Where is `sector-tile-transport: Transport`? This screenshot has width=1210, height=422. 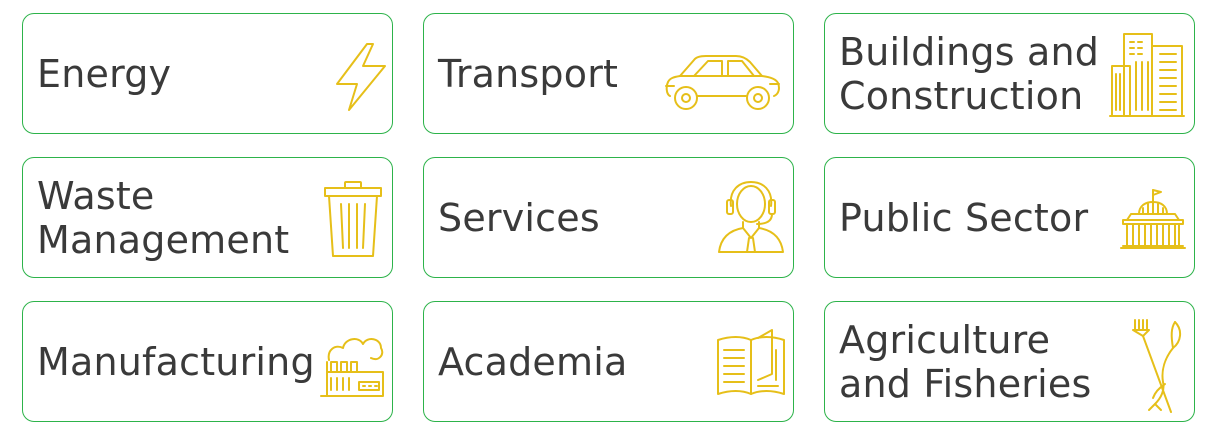
sector-tile-transport: Transport is located at coordinates (608, 73).